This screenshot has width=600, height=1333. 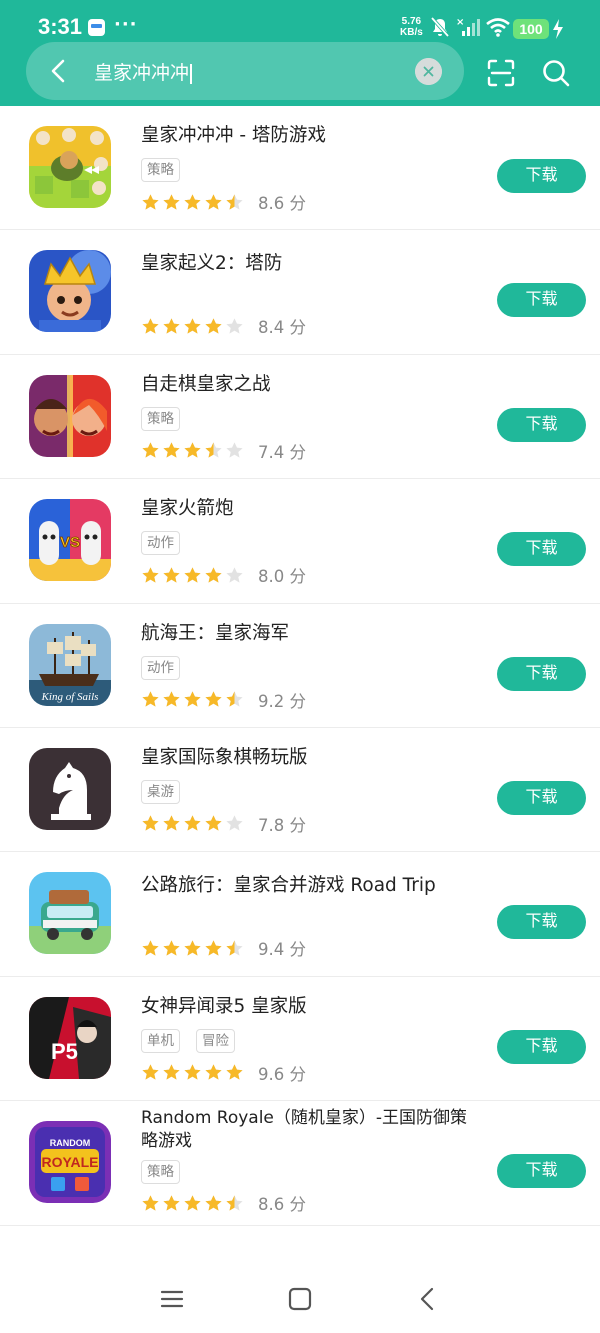 I want to click on search-bar, so click(x=245, y=71).